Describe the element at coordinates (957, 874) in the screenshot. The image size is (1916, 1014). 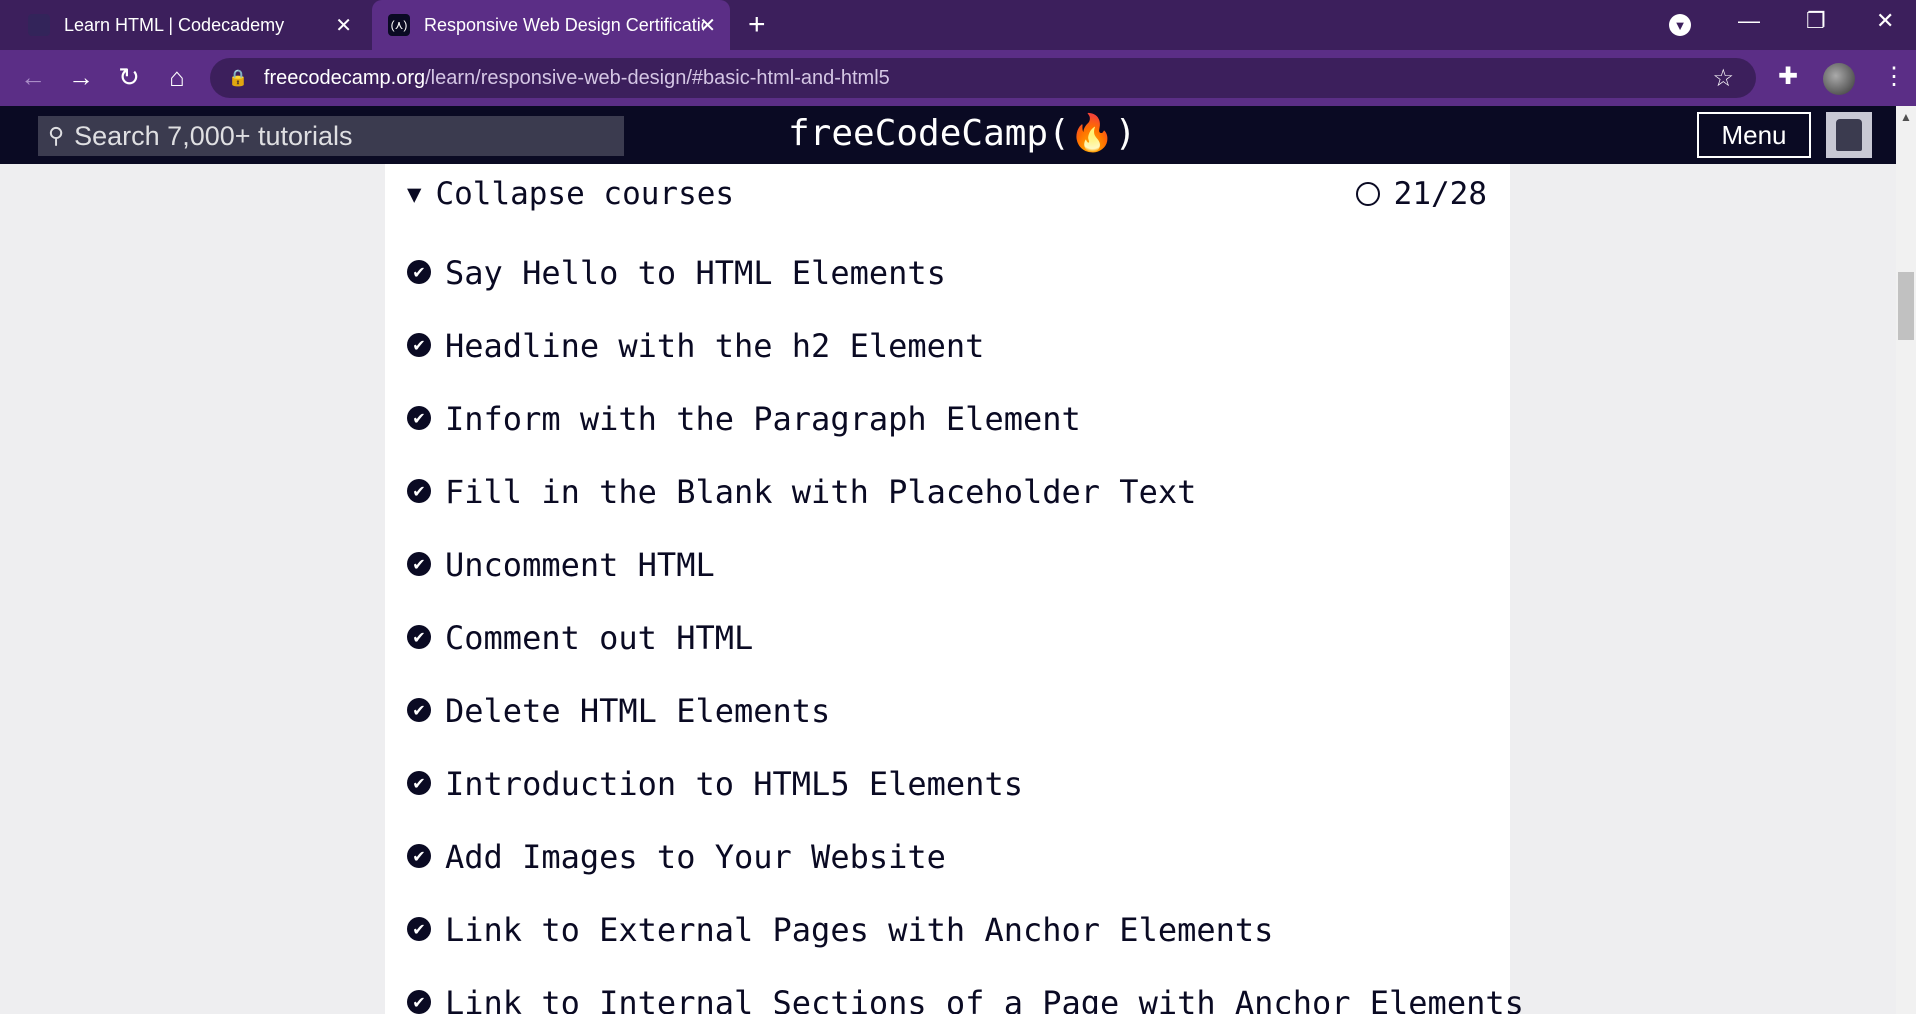
I see `lesson-item: ✔ Add Images to Your Website` at that location.